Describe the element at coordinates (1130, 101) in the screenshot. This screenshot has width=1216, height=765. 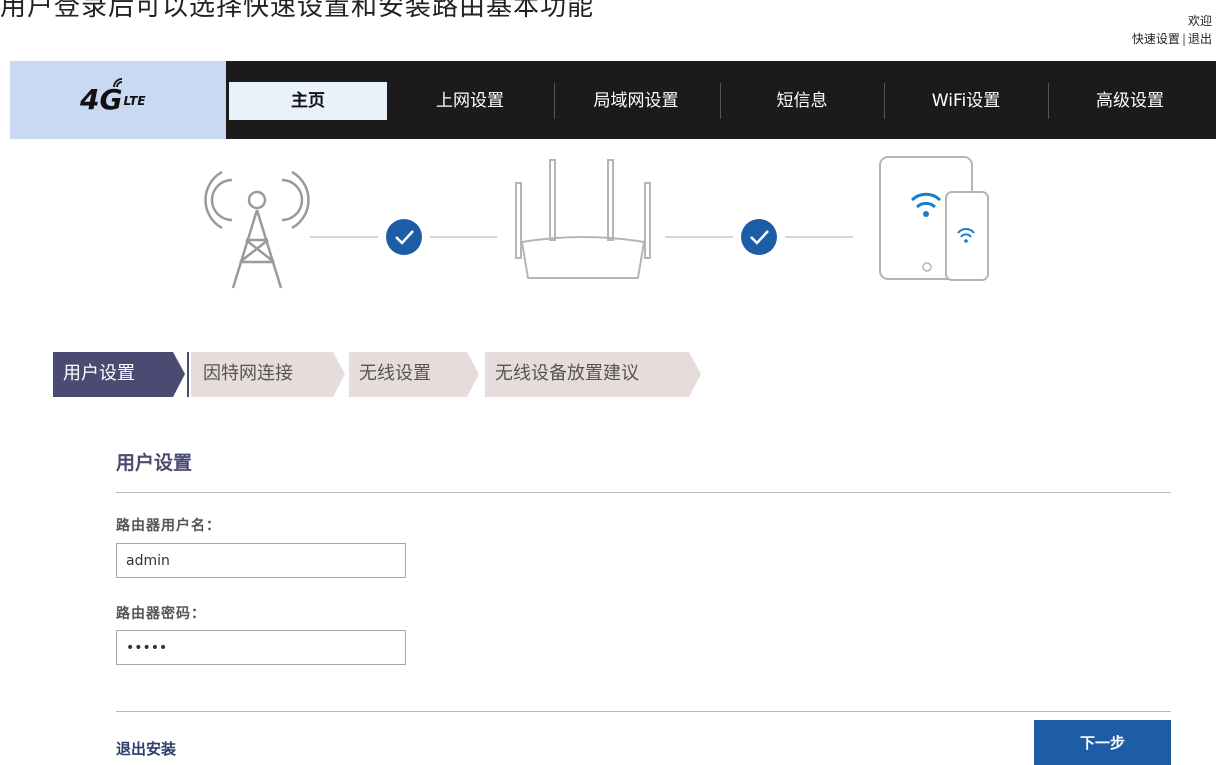
I see `nav-advanced-settings: 高级设置` at that location.